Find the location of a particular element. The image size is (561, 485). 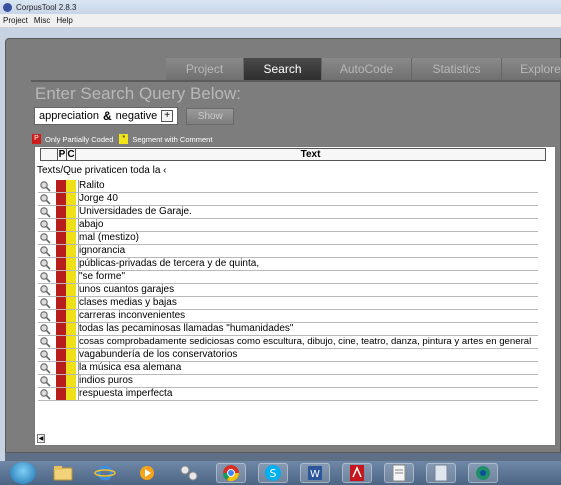

partial-coded-swatch: P is located at coordinates (36, 139).